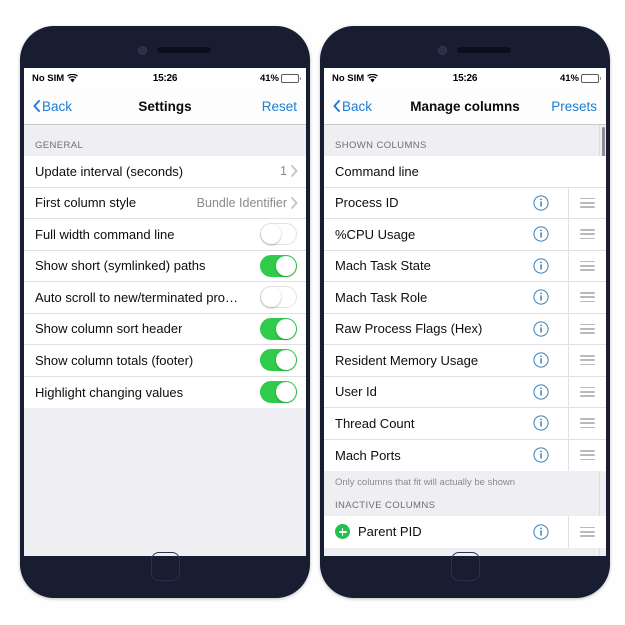 The image size is (625, 625). Describe the element at coordinates (465, 503) in the screenshot. I see `section-header-inactive-columns: INACTIVE COLUMNS` at that location.